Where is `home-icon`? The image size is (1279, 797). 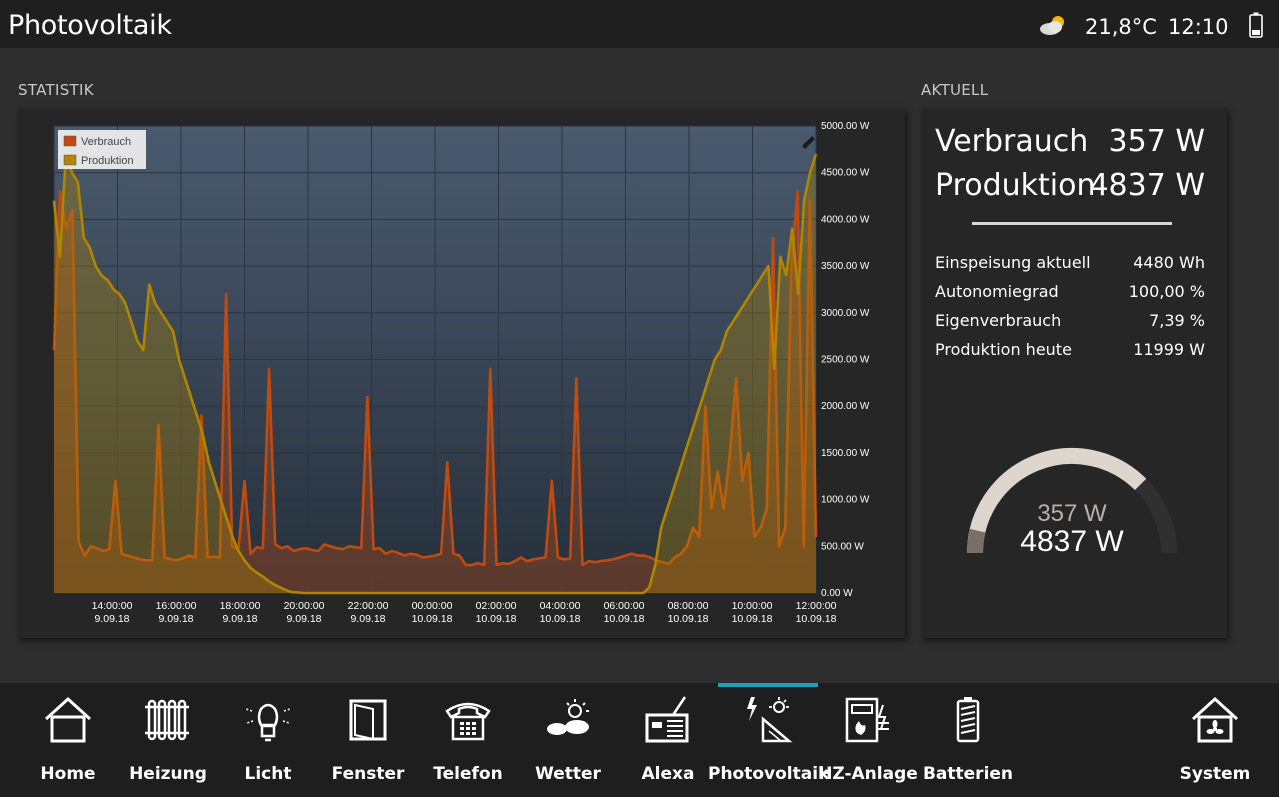
home-icon is located at coordinates (68, 719).